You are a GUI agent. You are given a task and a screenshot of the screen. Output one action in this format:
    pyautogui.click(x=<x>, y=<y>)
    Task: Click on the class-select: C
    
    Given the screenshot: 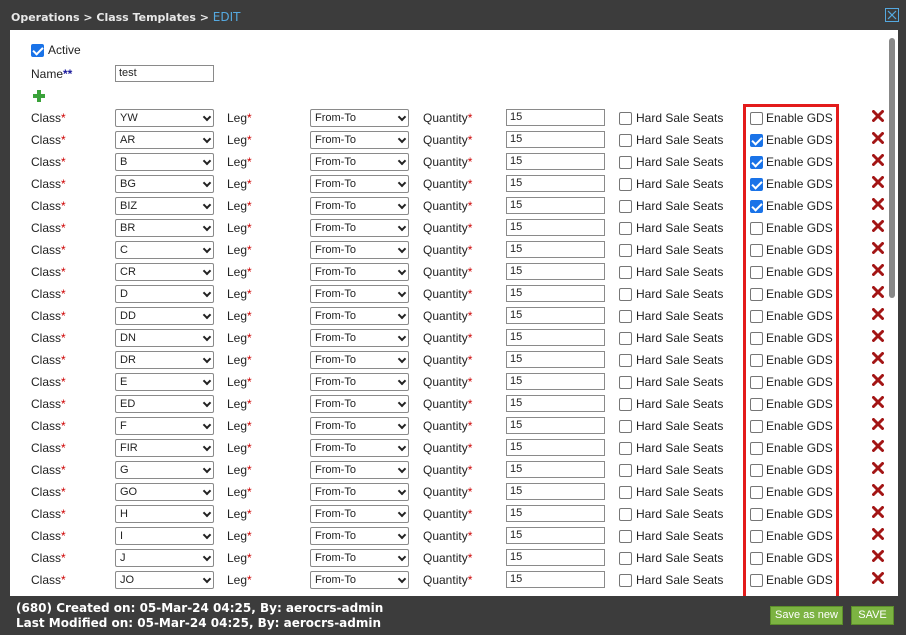 What is the action you would take?
    pyautogui.click(x=164, y=250)
    